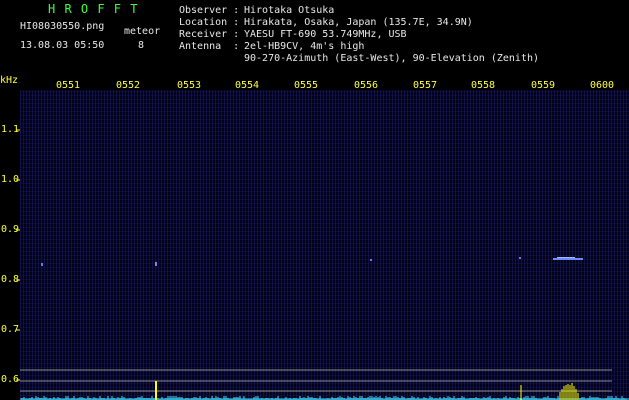  What do you see at coordinates (312, 261) in the screenshot?
I see `meteor-echoes` at bounding box center [312, 261].